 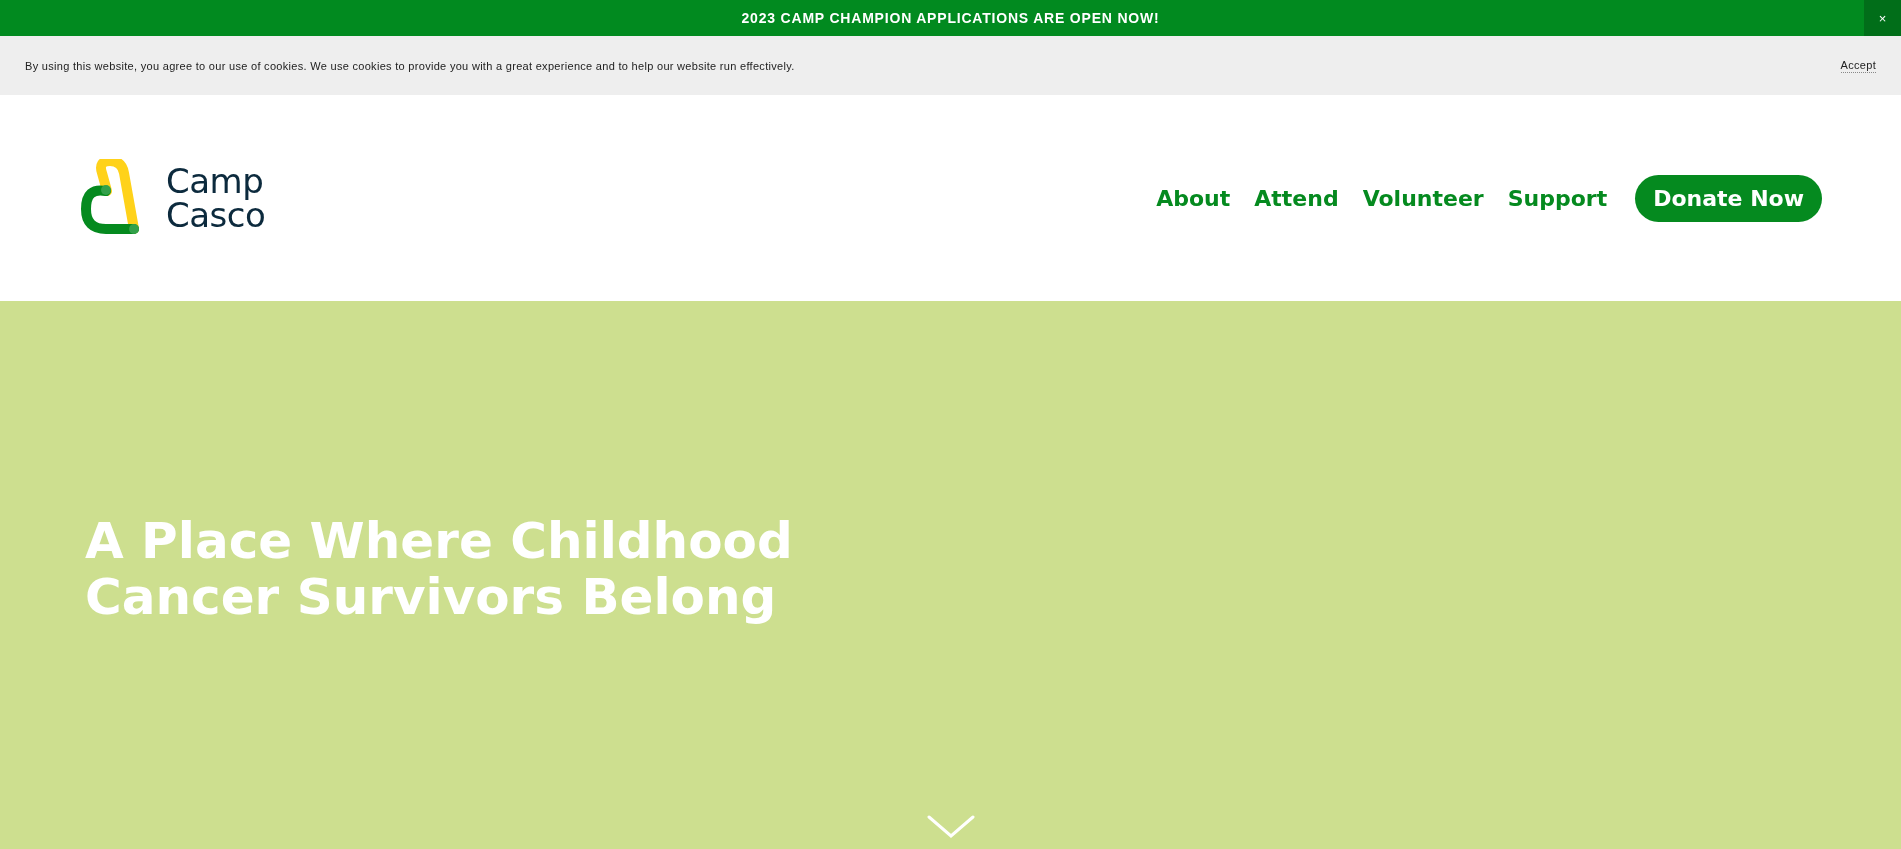 I want to click on hero-headline: A Place Where Childhood Cancer Survivors Belong, so click(x=439, y=569).